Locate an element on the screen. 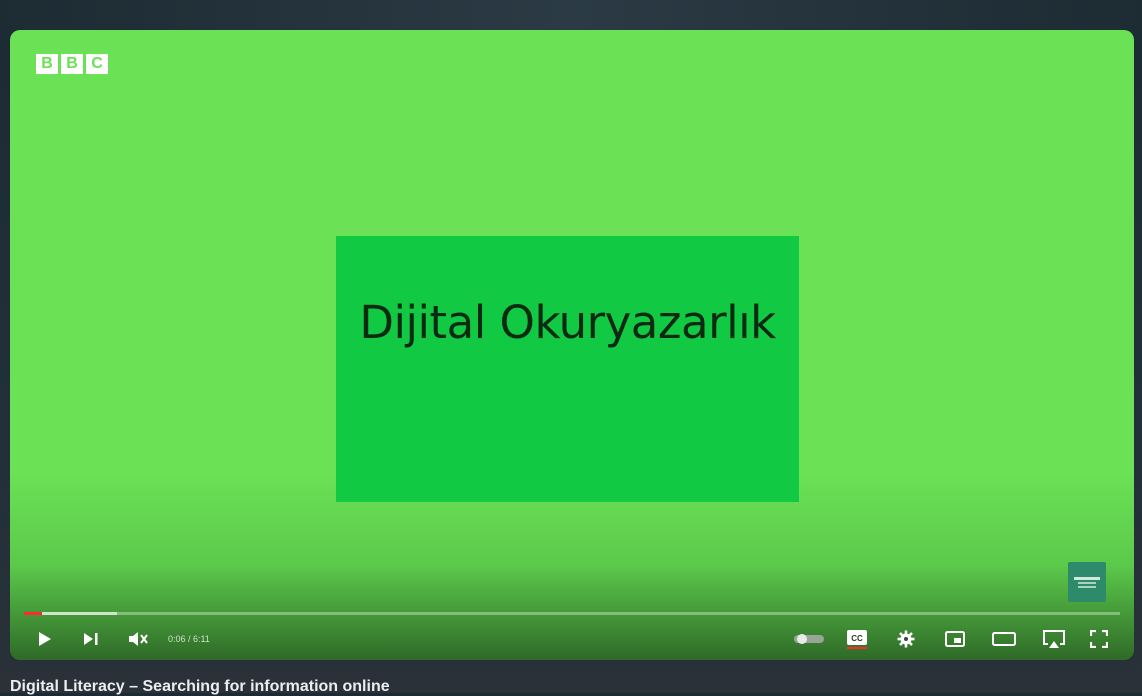 Image resolution: width=1142 pixels, height=696 pixels. progress-bar is located at coordinates (572, 613).